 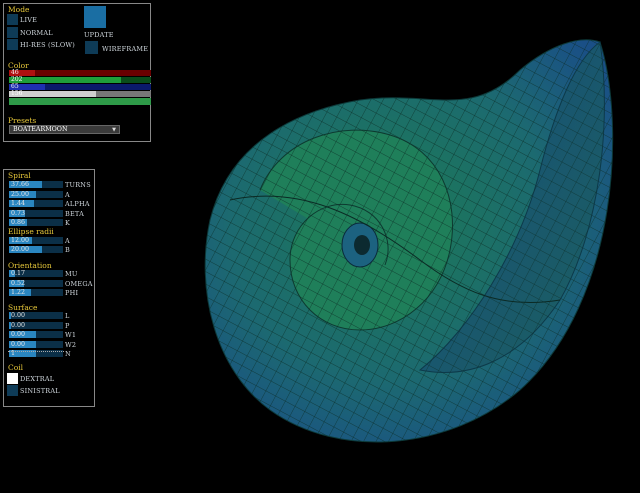 I want to click on spiral-label-alpha: ALPHA, so click(x=77, y=204).